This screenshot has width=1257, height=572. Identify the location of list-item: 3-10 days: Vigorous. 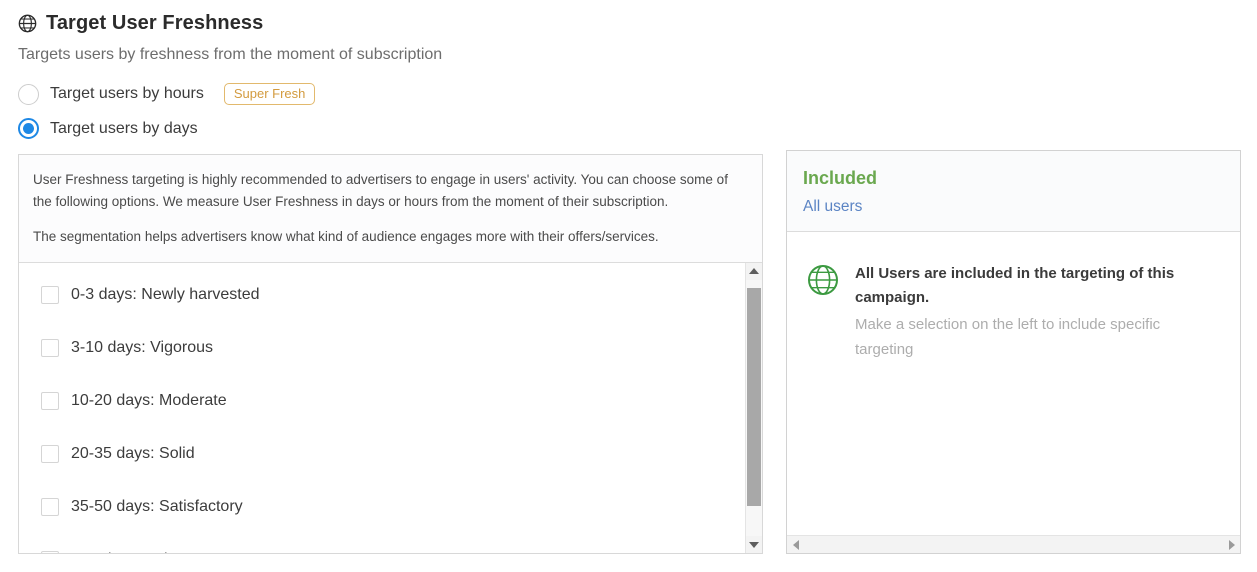
(382, 348).